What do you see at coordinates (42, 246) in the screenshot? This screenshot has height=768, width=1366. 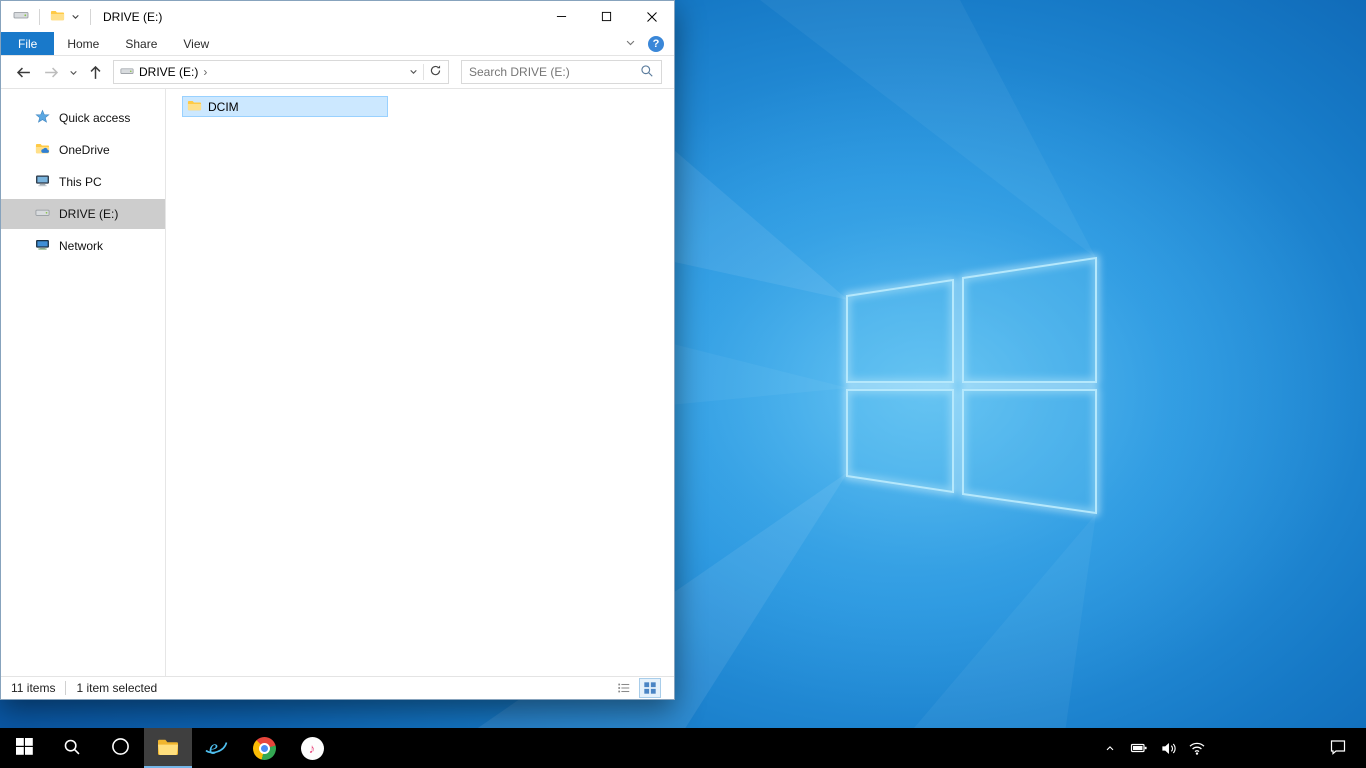 I see `network-icon` at bounding box center [42, 246].